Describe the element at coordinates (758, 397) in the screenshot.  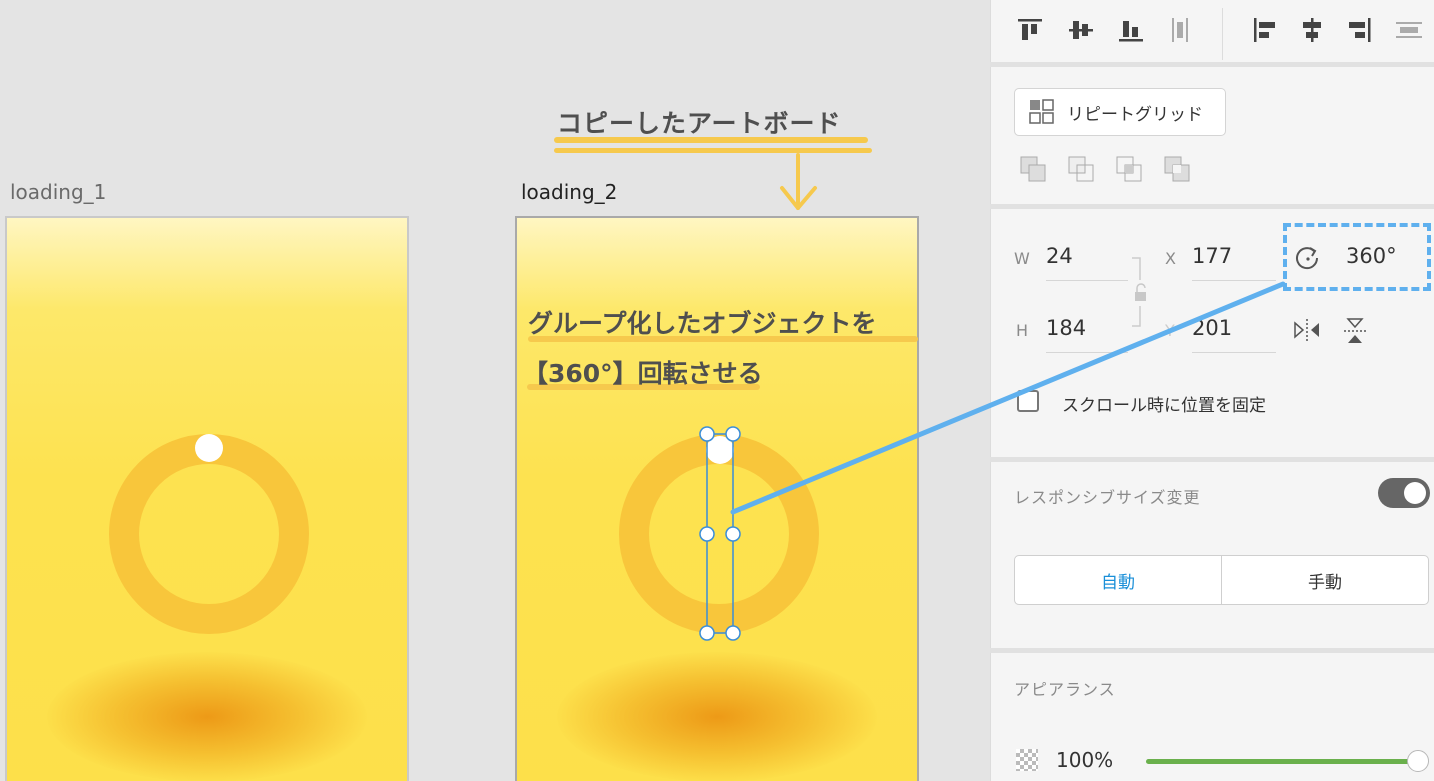
I see `canvas-overlay` at that location.